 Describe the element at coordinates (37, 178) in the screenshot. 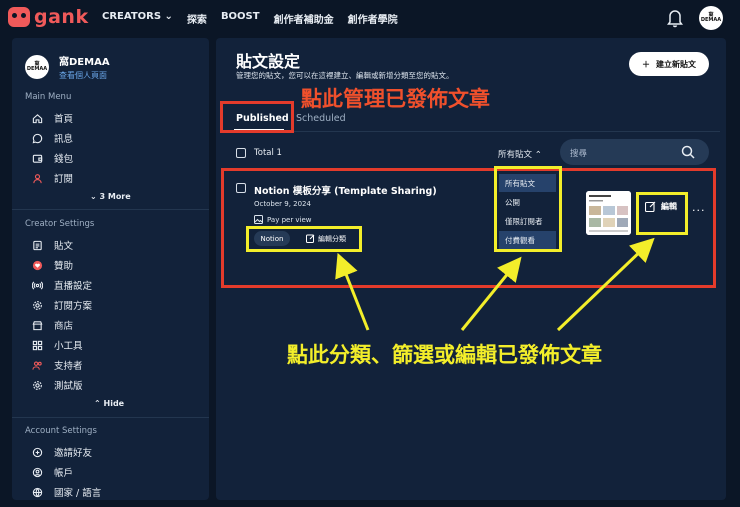

I see `user-icon` at that location.